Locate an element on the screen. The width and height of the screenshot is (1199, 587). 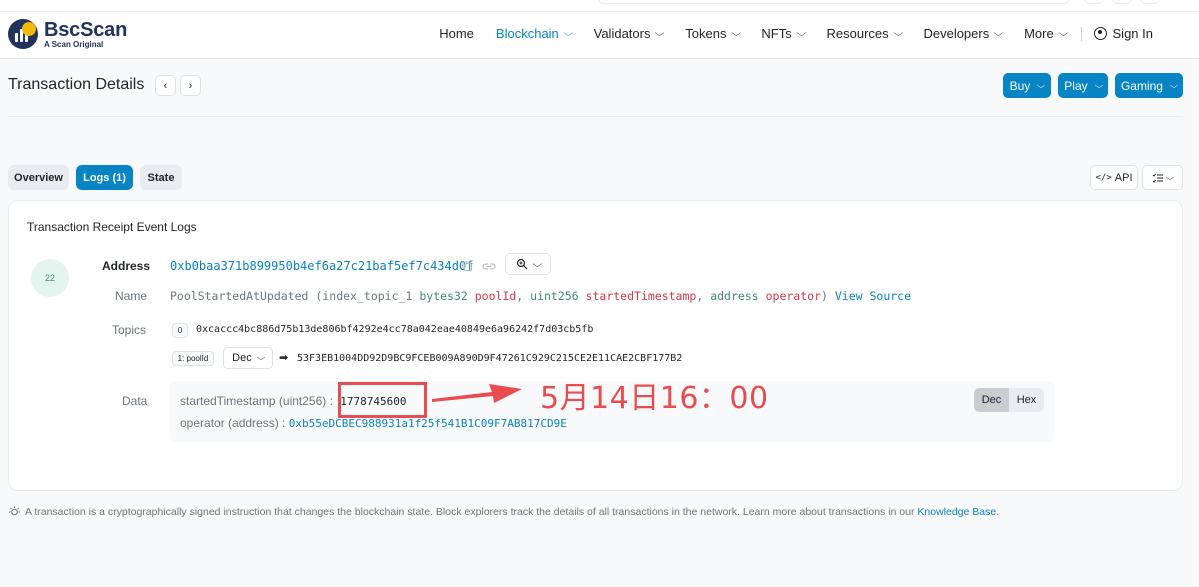
sign-in-link: Sign In is located at coordinates (1123, 33).